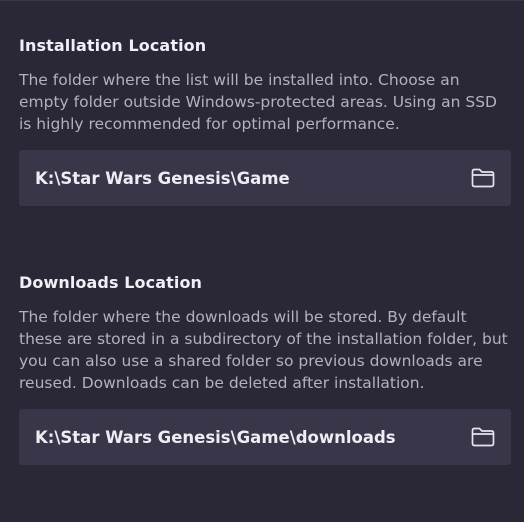 Image resolution: width=524 pixels, height=522 pixels. What do you see at coordinates (162, 178) in the screenshot?
I see `installation-path-value: K:\Star Wars Genesis\Game` at bounding box center [162, 178].